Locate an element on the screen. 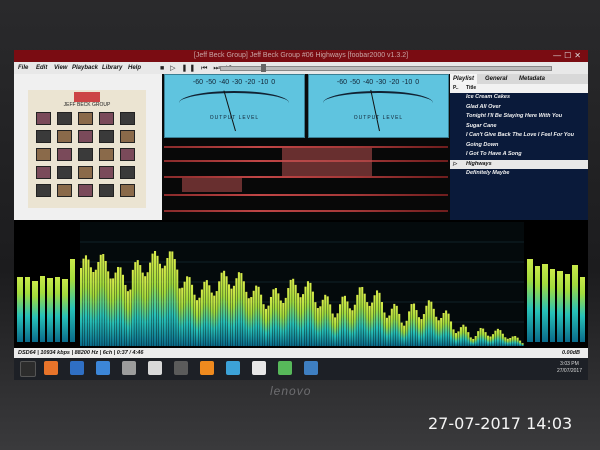  windows-start-icon is located at coordinates (28, 369).